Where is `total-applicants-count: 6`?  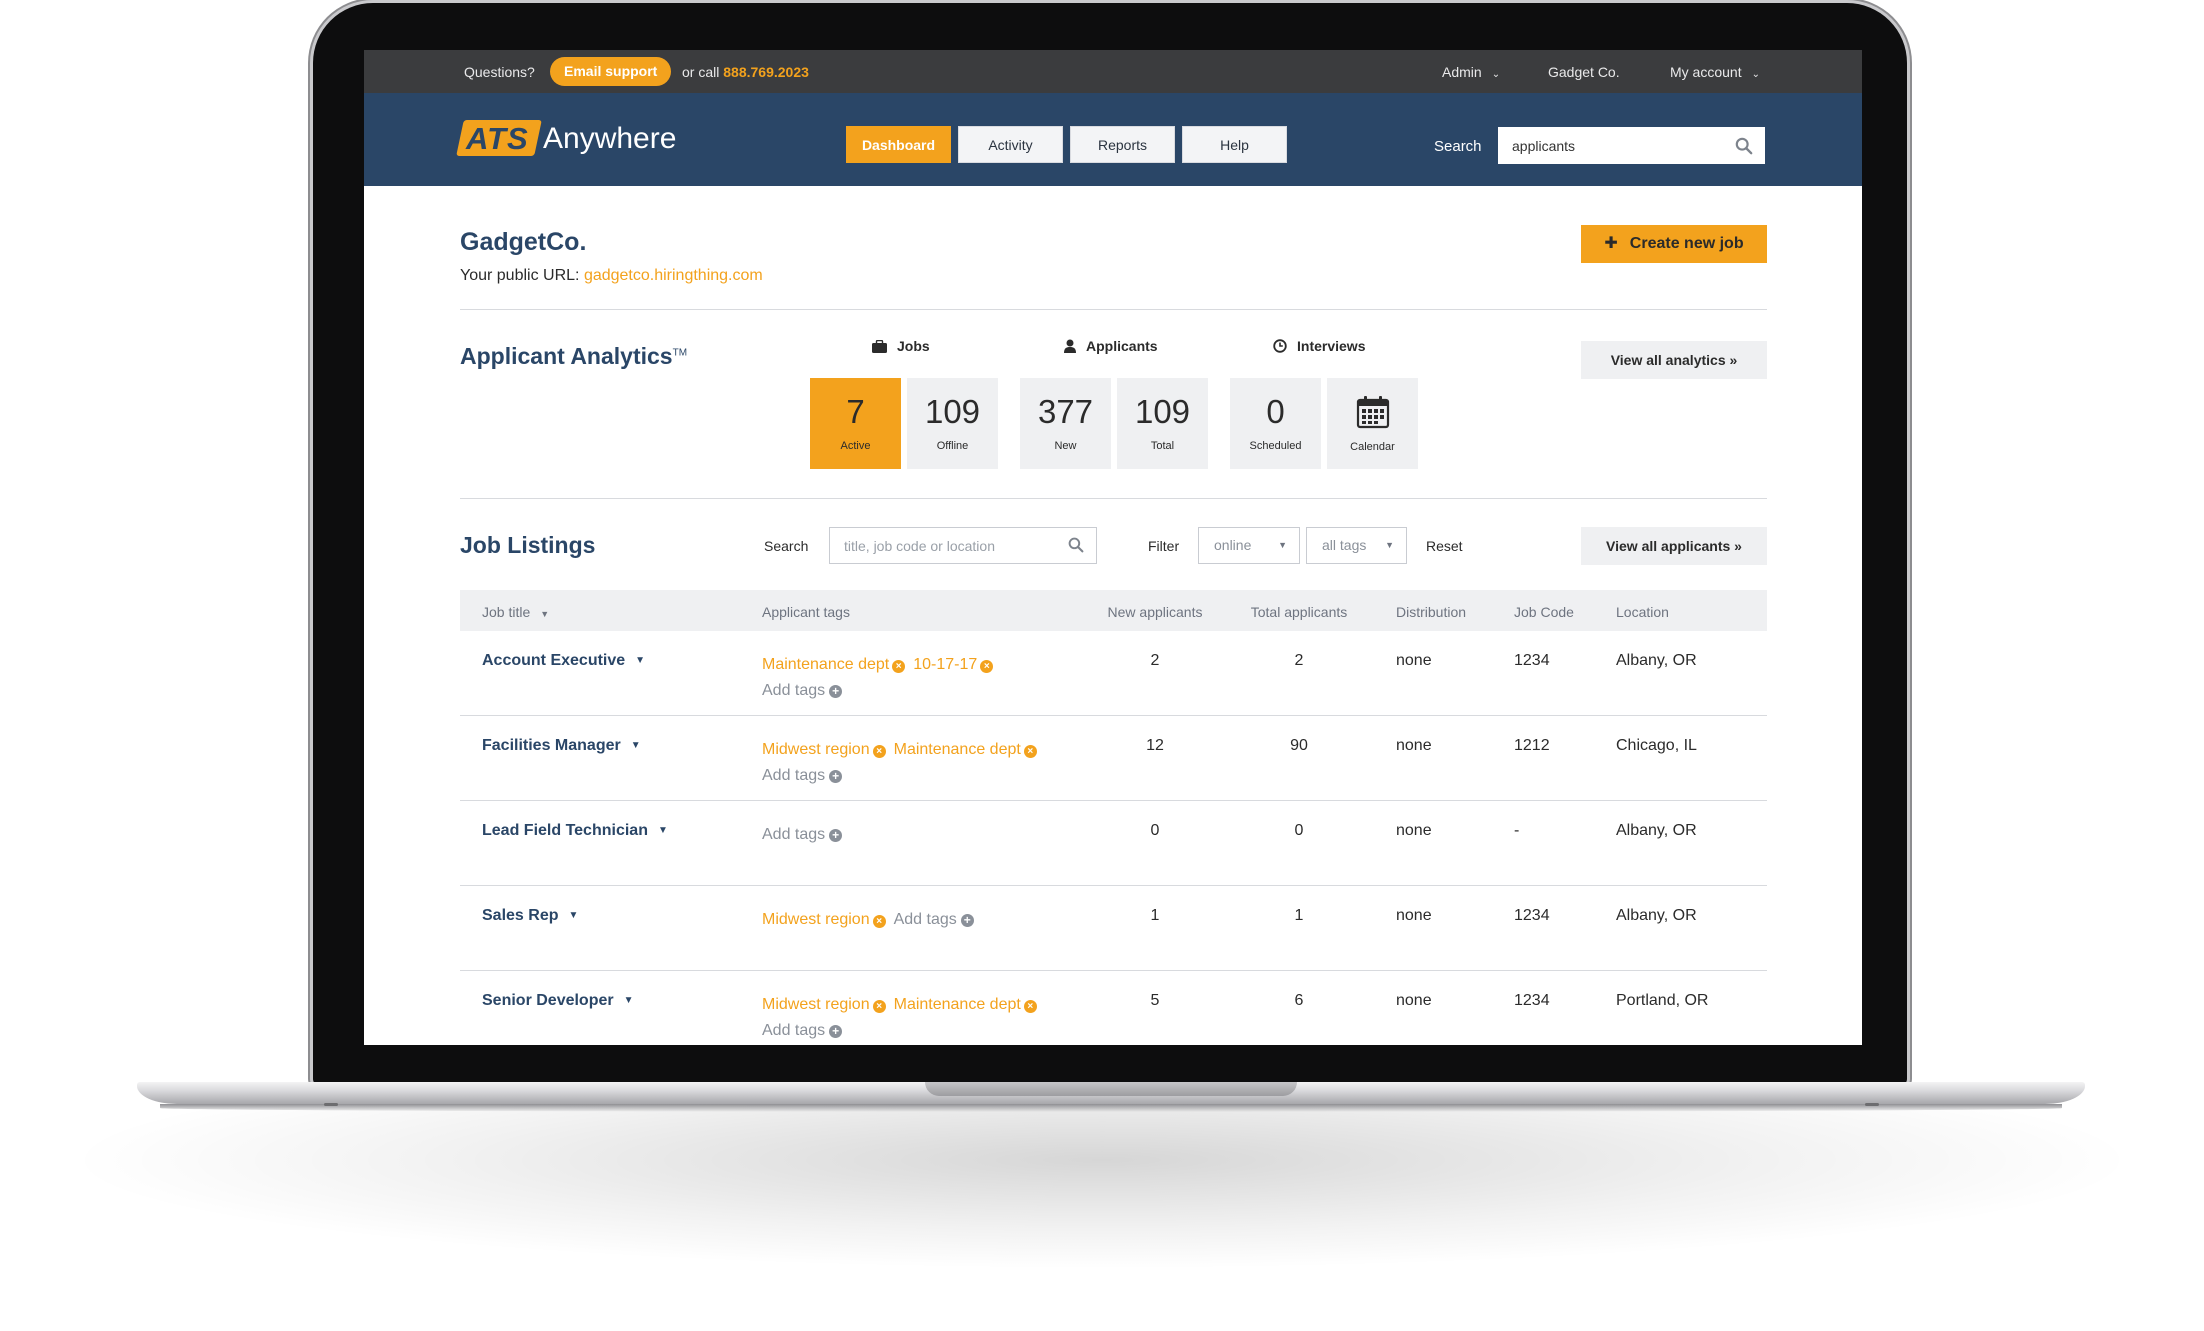
total-applicants-count: 6 is located at coordinates (1299, 1001).